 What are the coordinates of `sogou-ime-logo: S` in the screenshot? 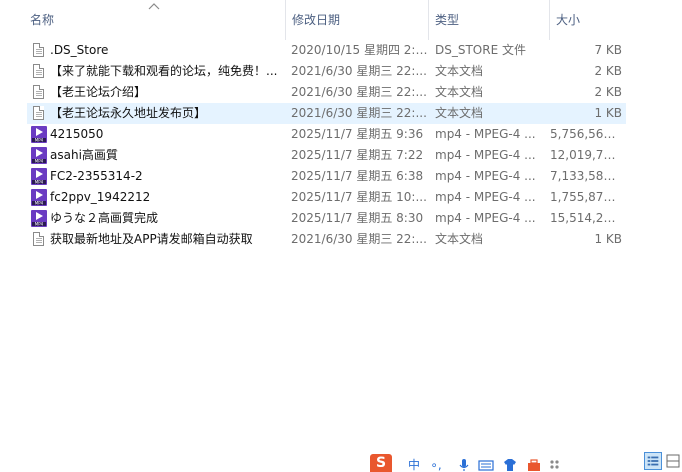 It's located at (381, 463).